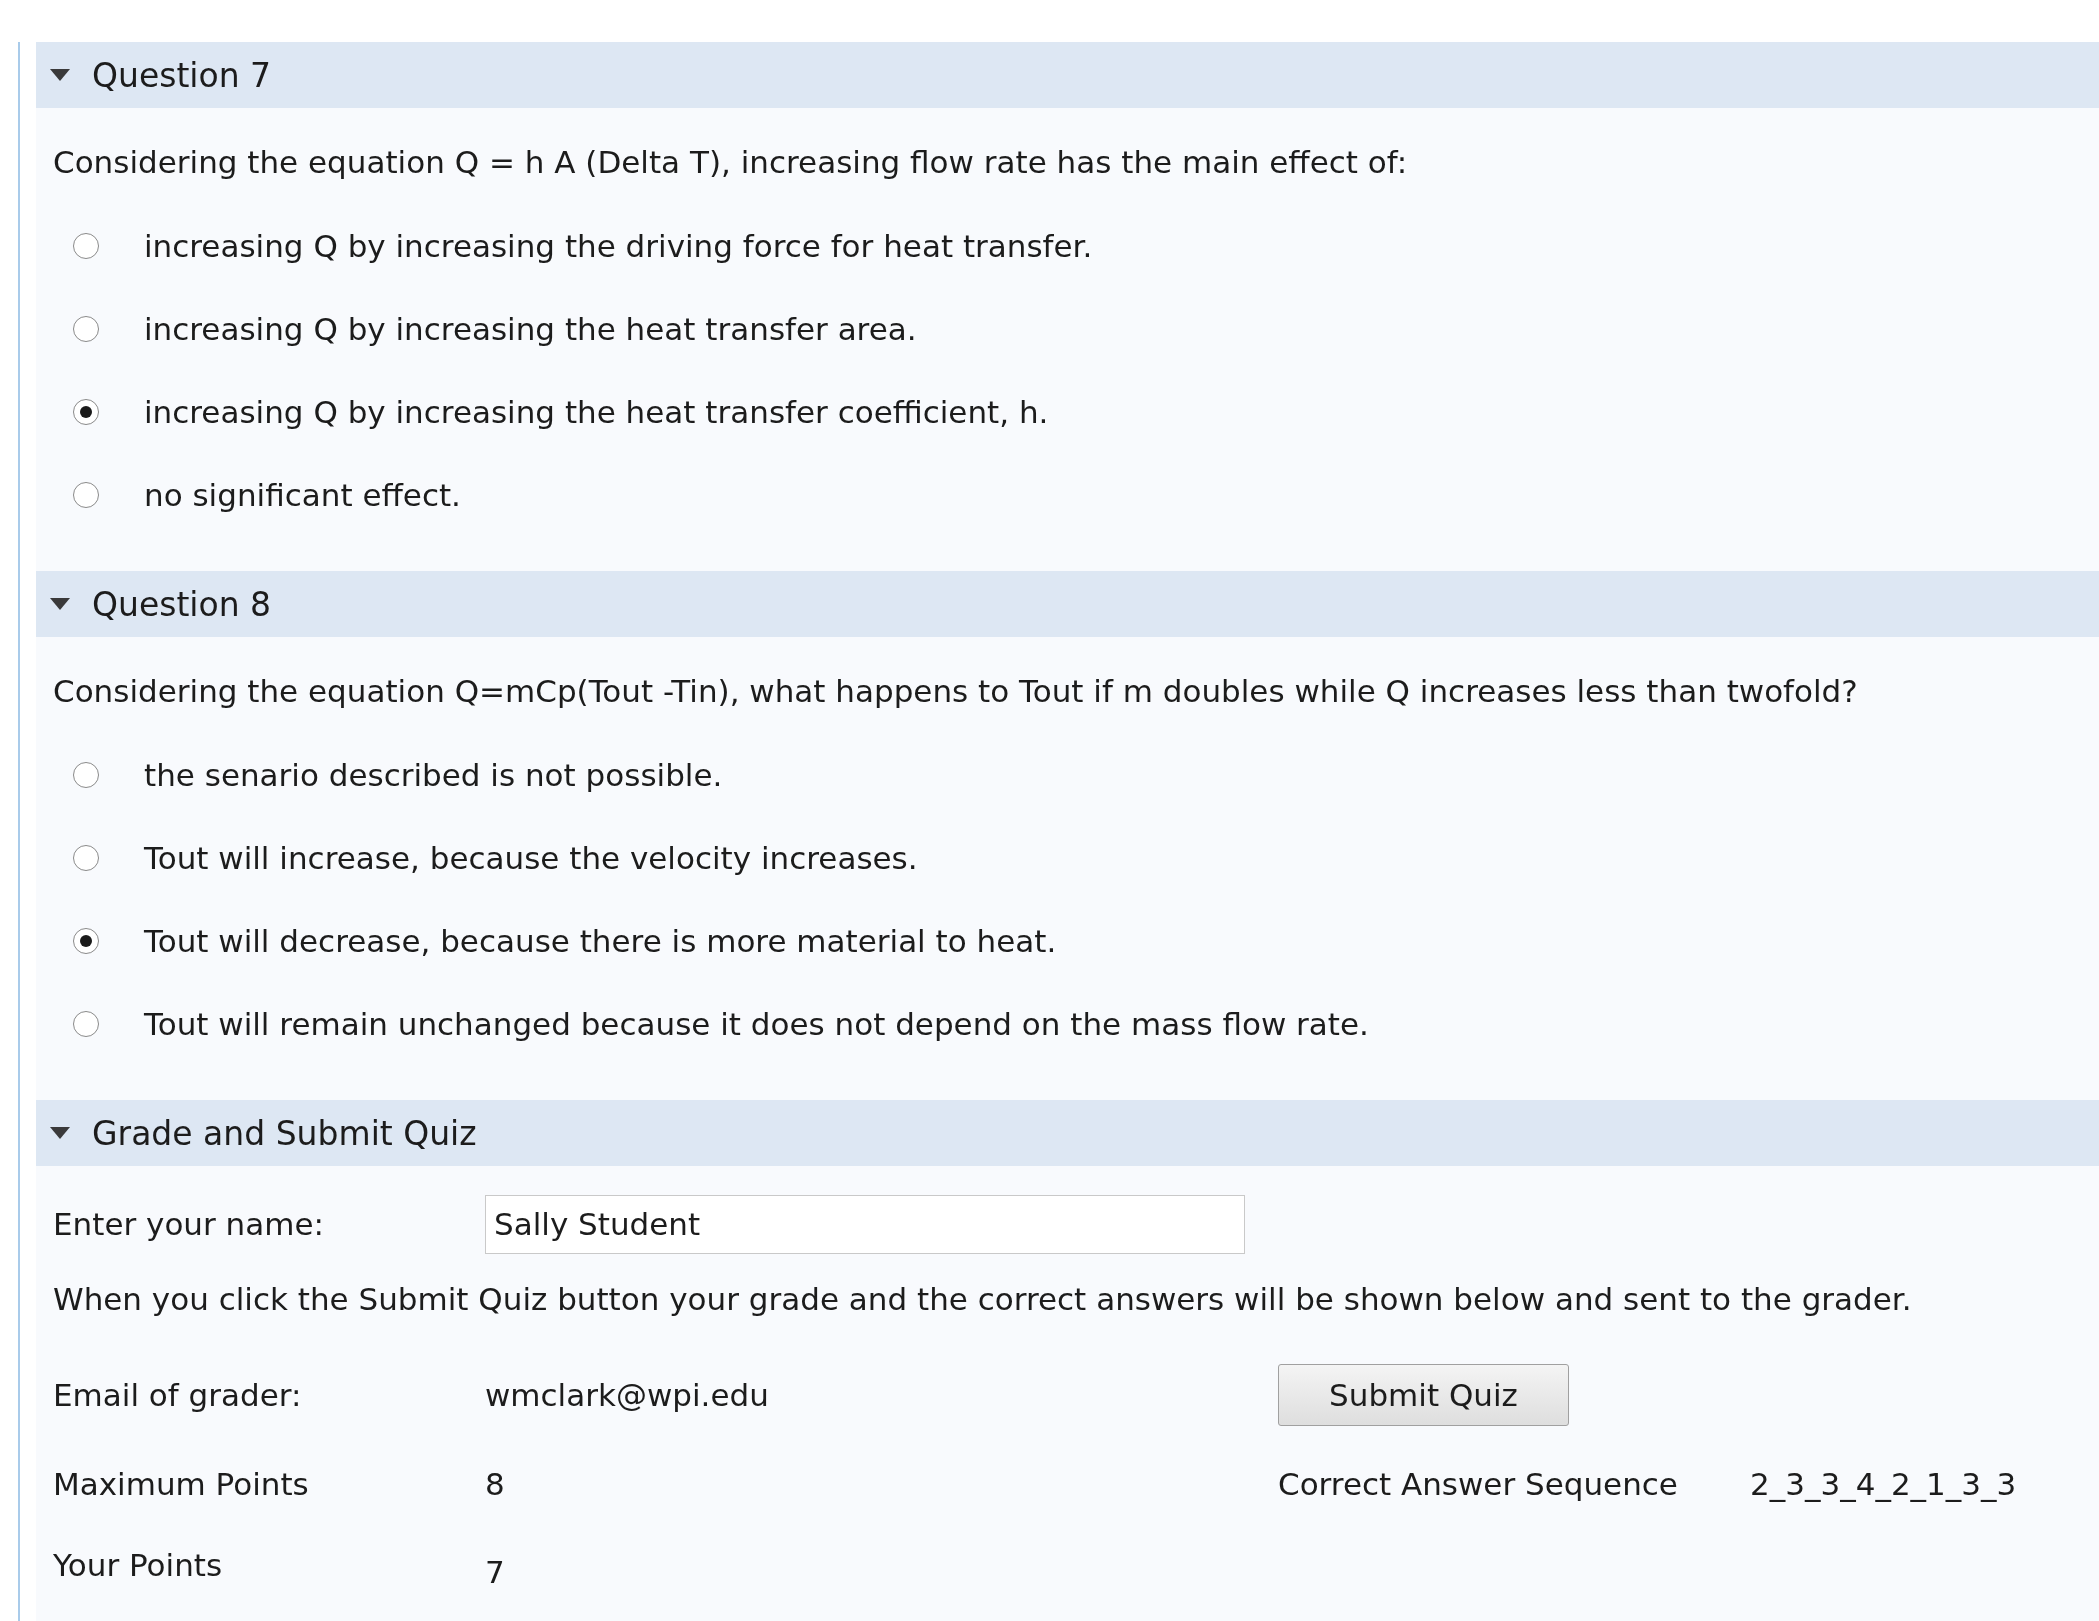  Describe the element at coordinates (1067, 75) in the screenshot. I see `section-header: Question 7` at that location.